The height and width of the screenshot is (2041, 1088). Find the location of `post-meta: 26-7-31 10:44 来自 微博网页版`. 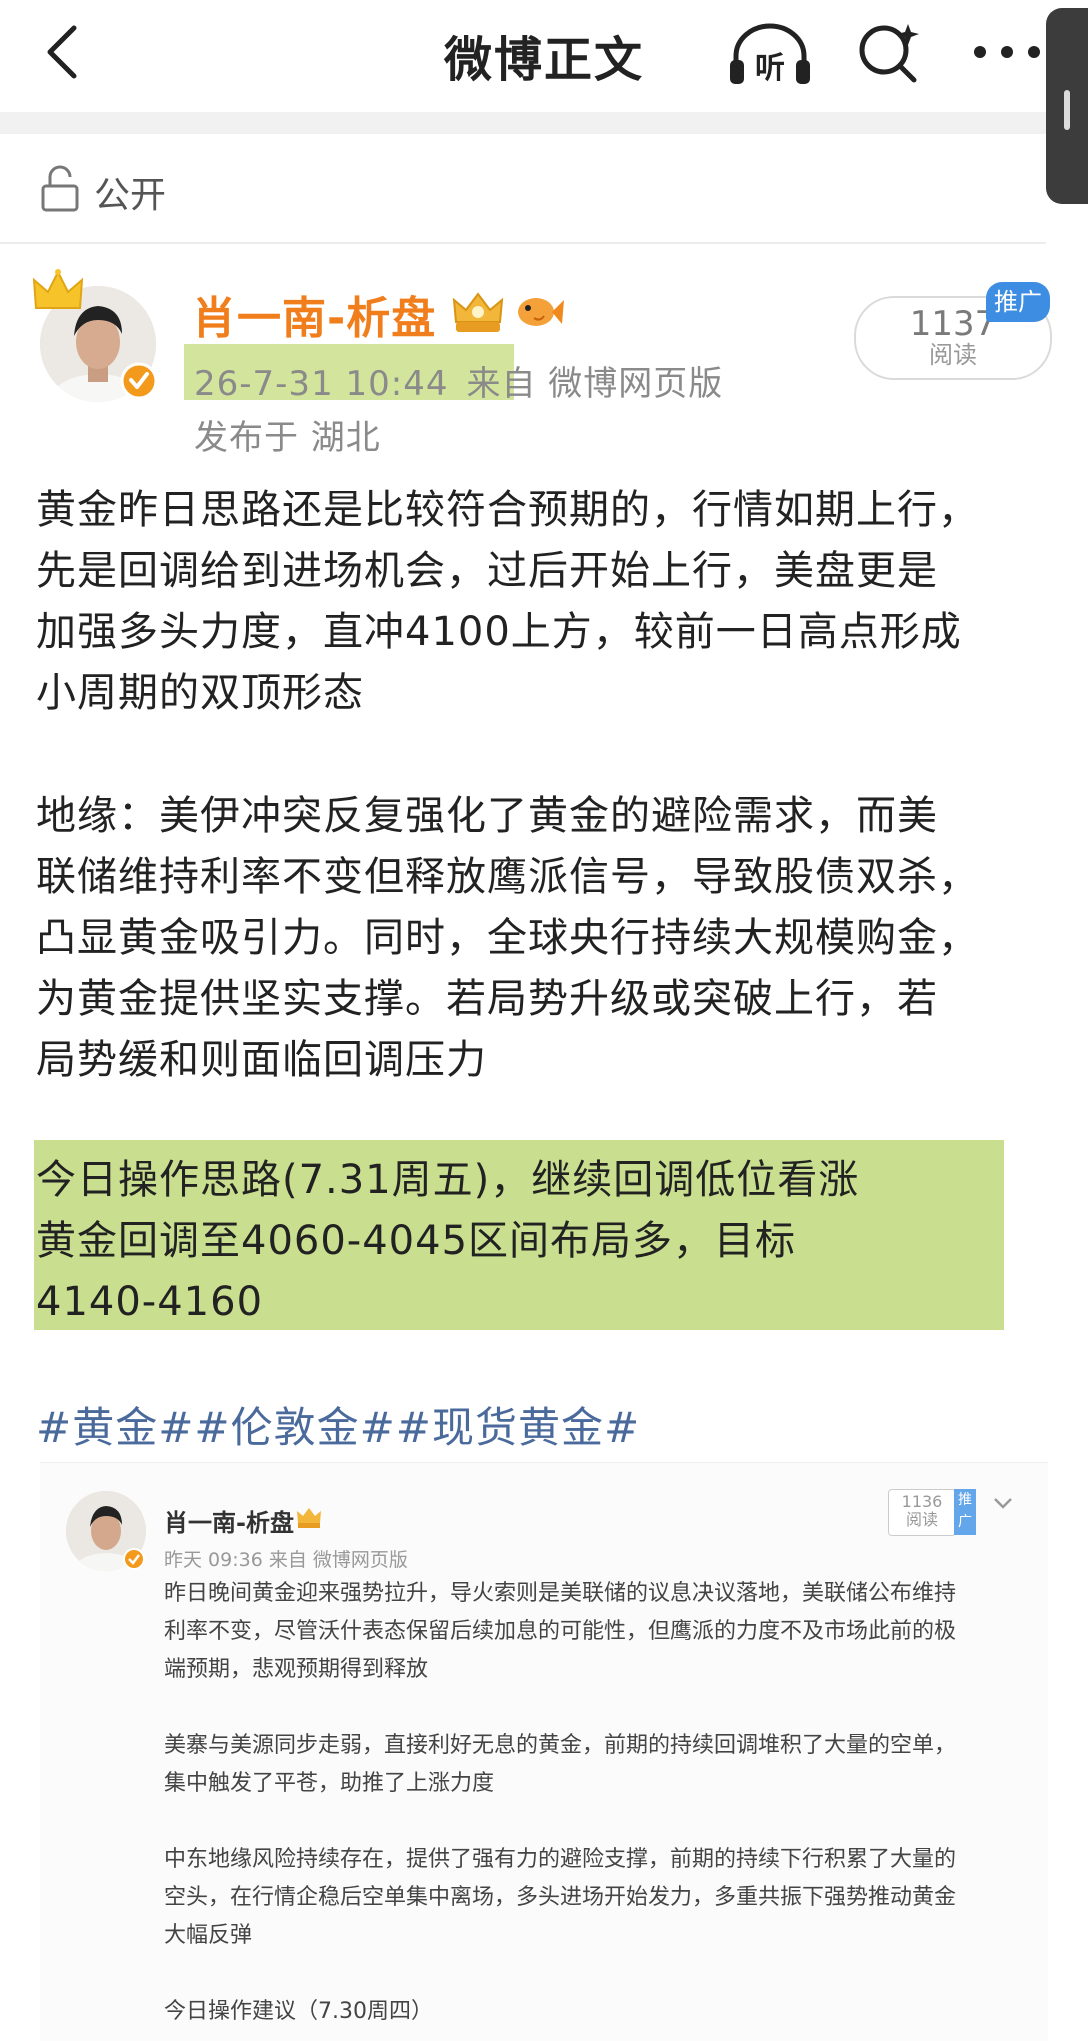

post-meta: 26-7-31 10:44 来自 微博网页版 is located at coordinates (458, 380).